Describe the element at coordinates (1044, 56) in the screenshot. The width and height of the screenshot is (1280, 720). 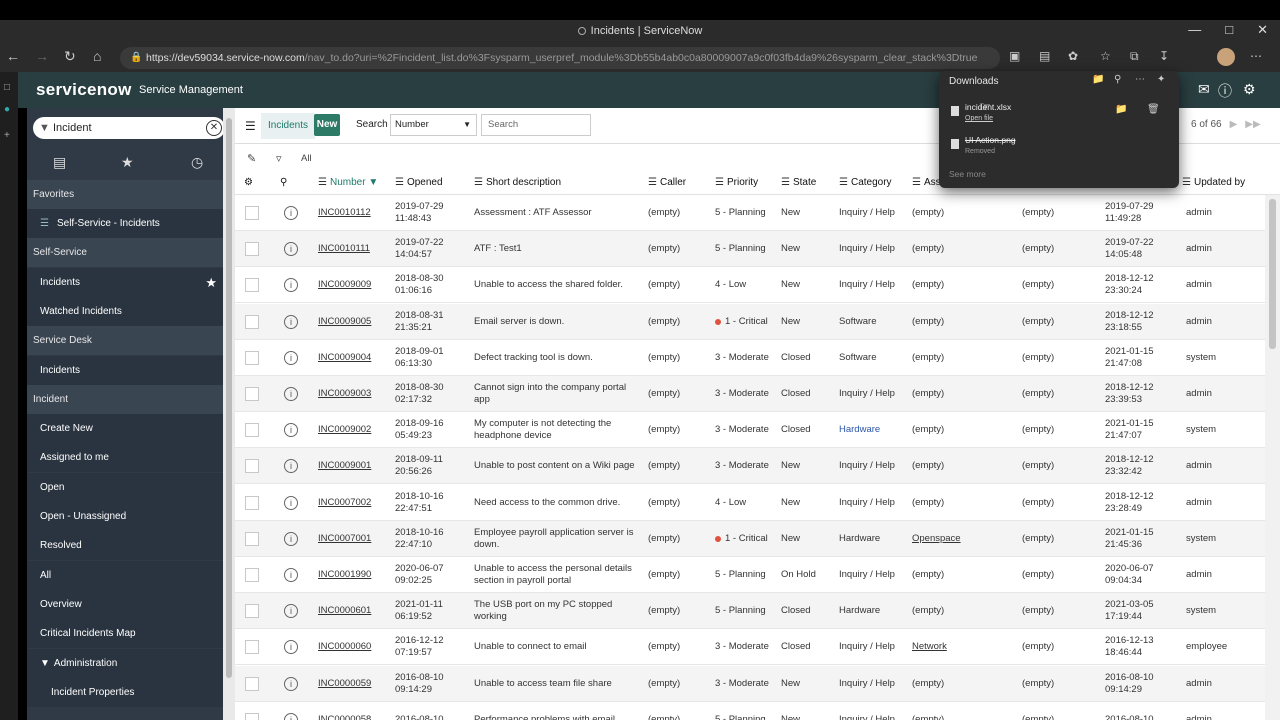
I see `reader-icon: ▤` at that location.